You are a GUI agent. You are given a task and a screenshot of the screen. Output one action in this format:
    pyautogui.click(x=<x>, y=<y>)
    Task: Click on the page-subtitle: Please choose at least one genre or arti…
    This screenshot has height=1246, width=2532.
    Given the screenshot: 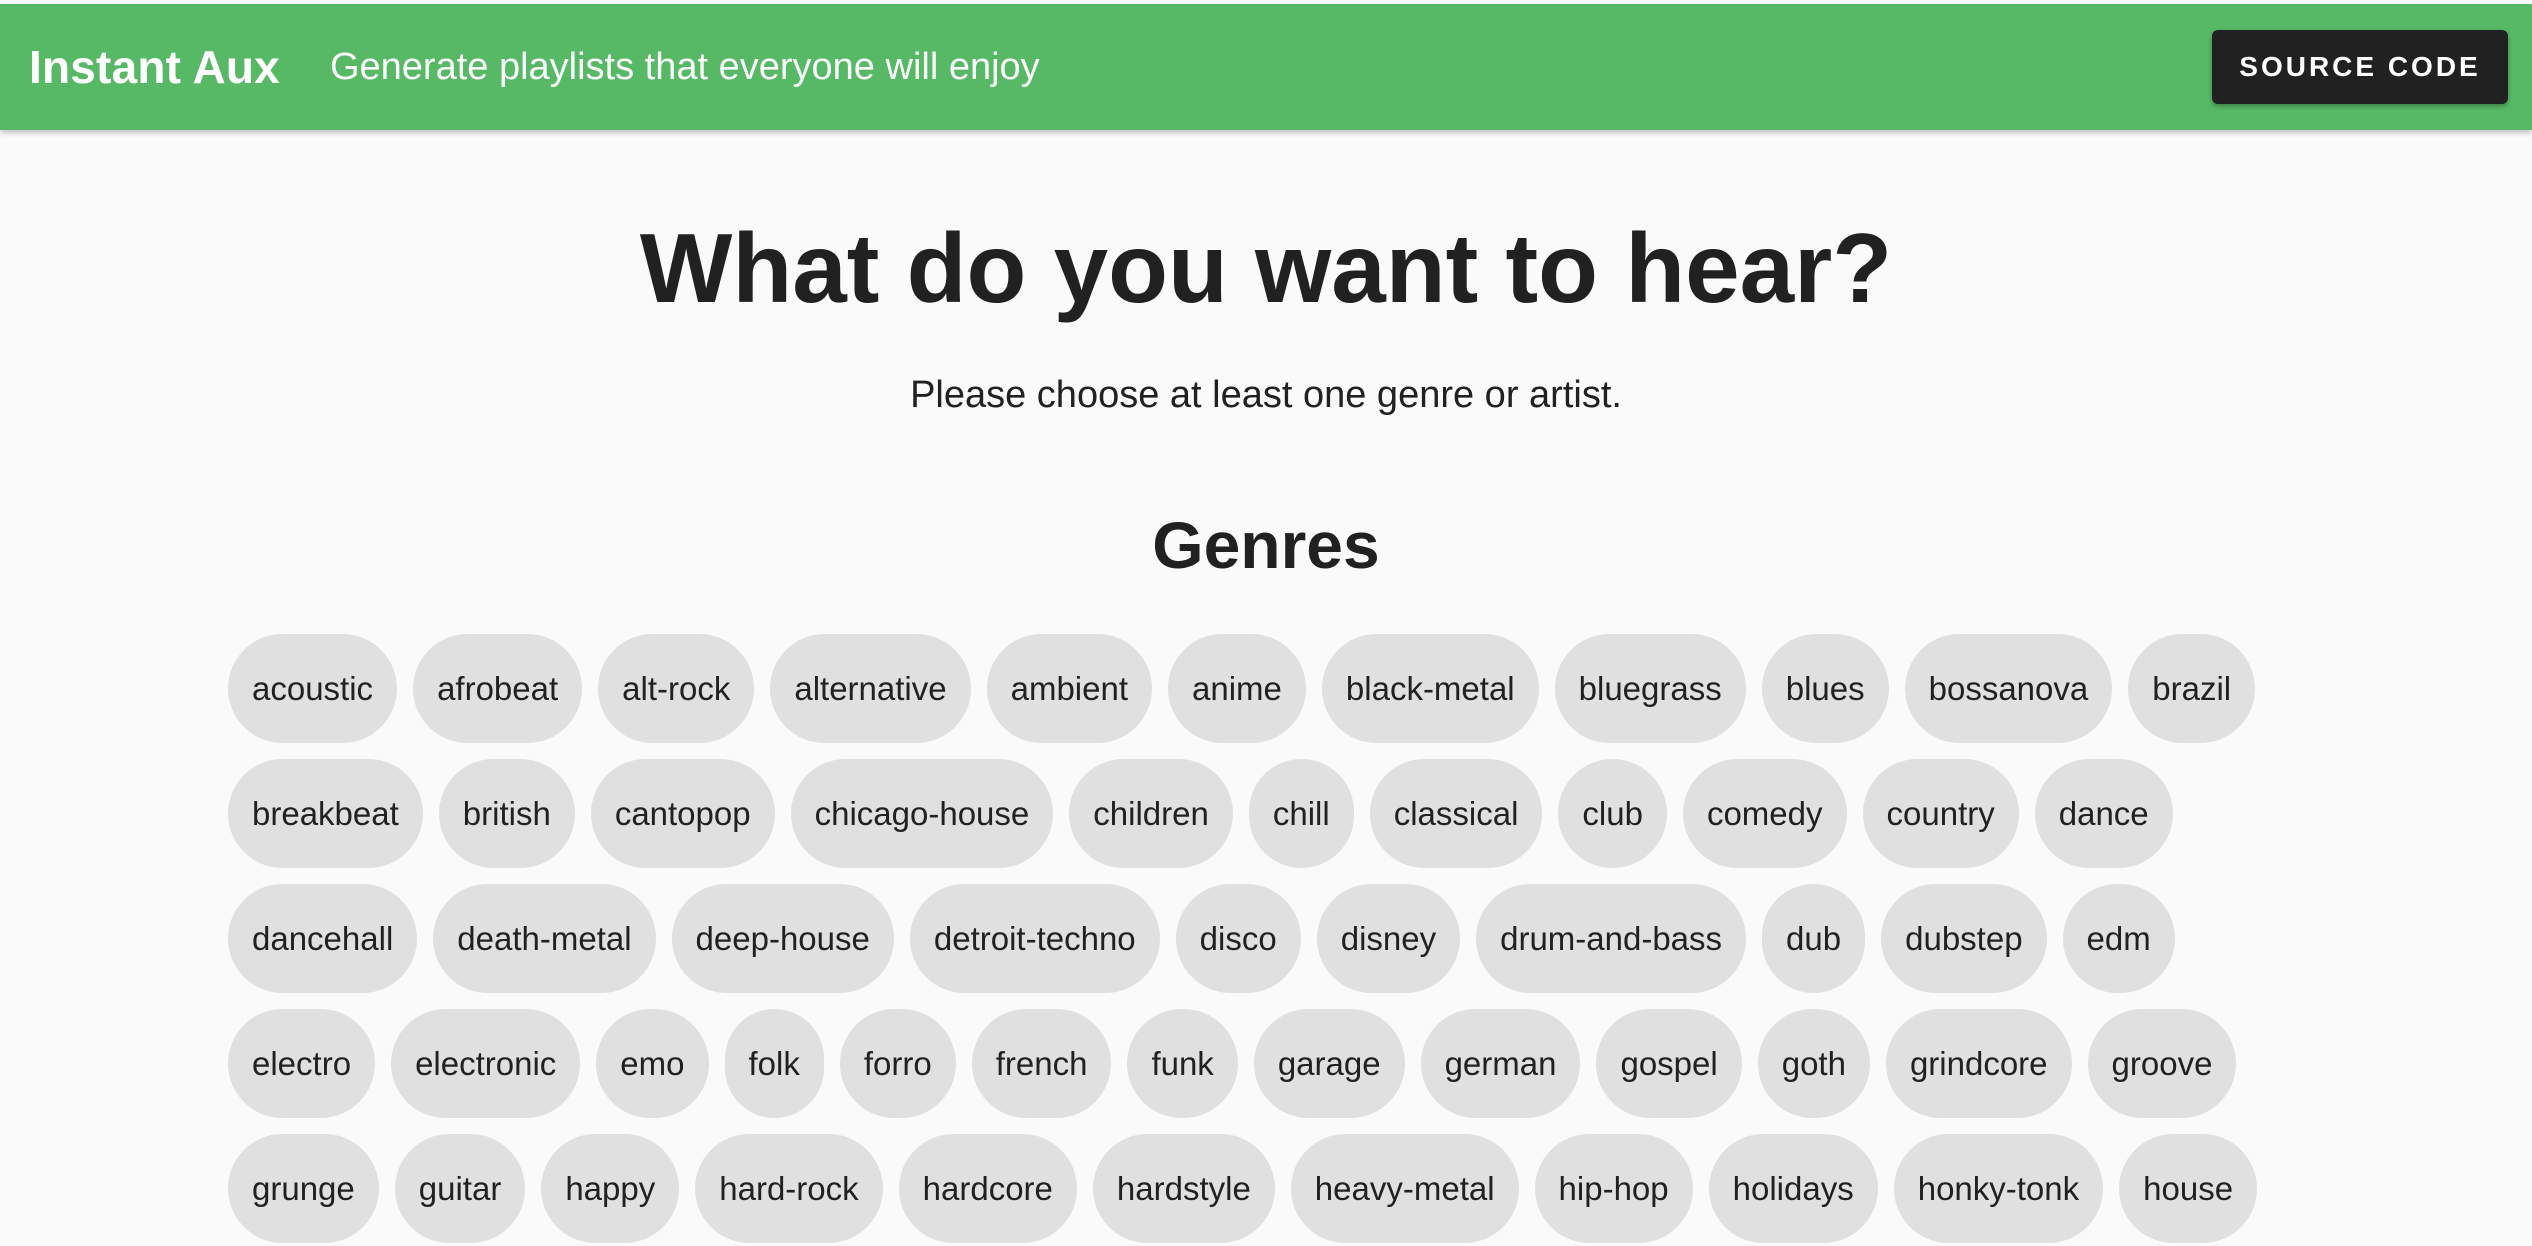 What is the action you would take?
    pyautogui.click(x=1266, y=395)
    